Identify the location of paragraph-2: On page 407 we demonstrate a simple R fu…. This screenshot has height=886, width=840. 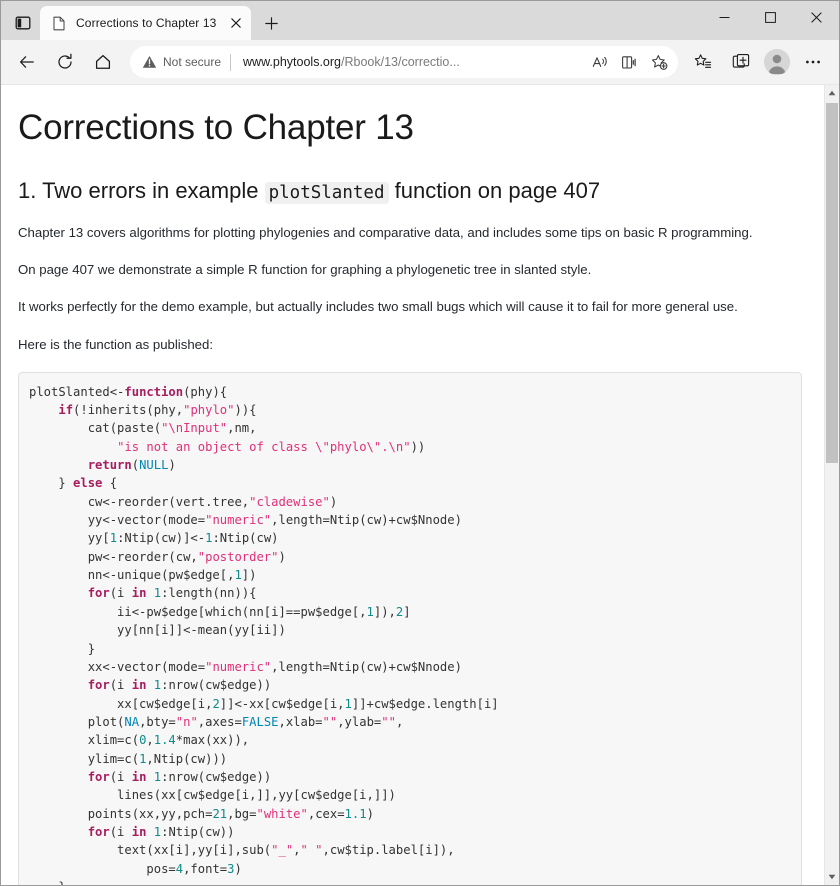
(305, 270).